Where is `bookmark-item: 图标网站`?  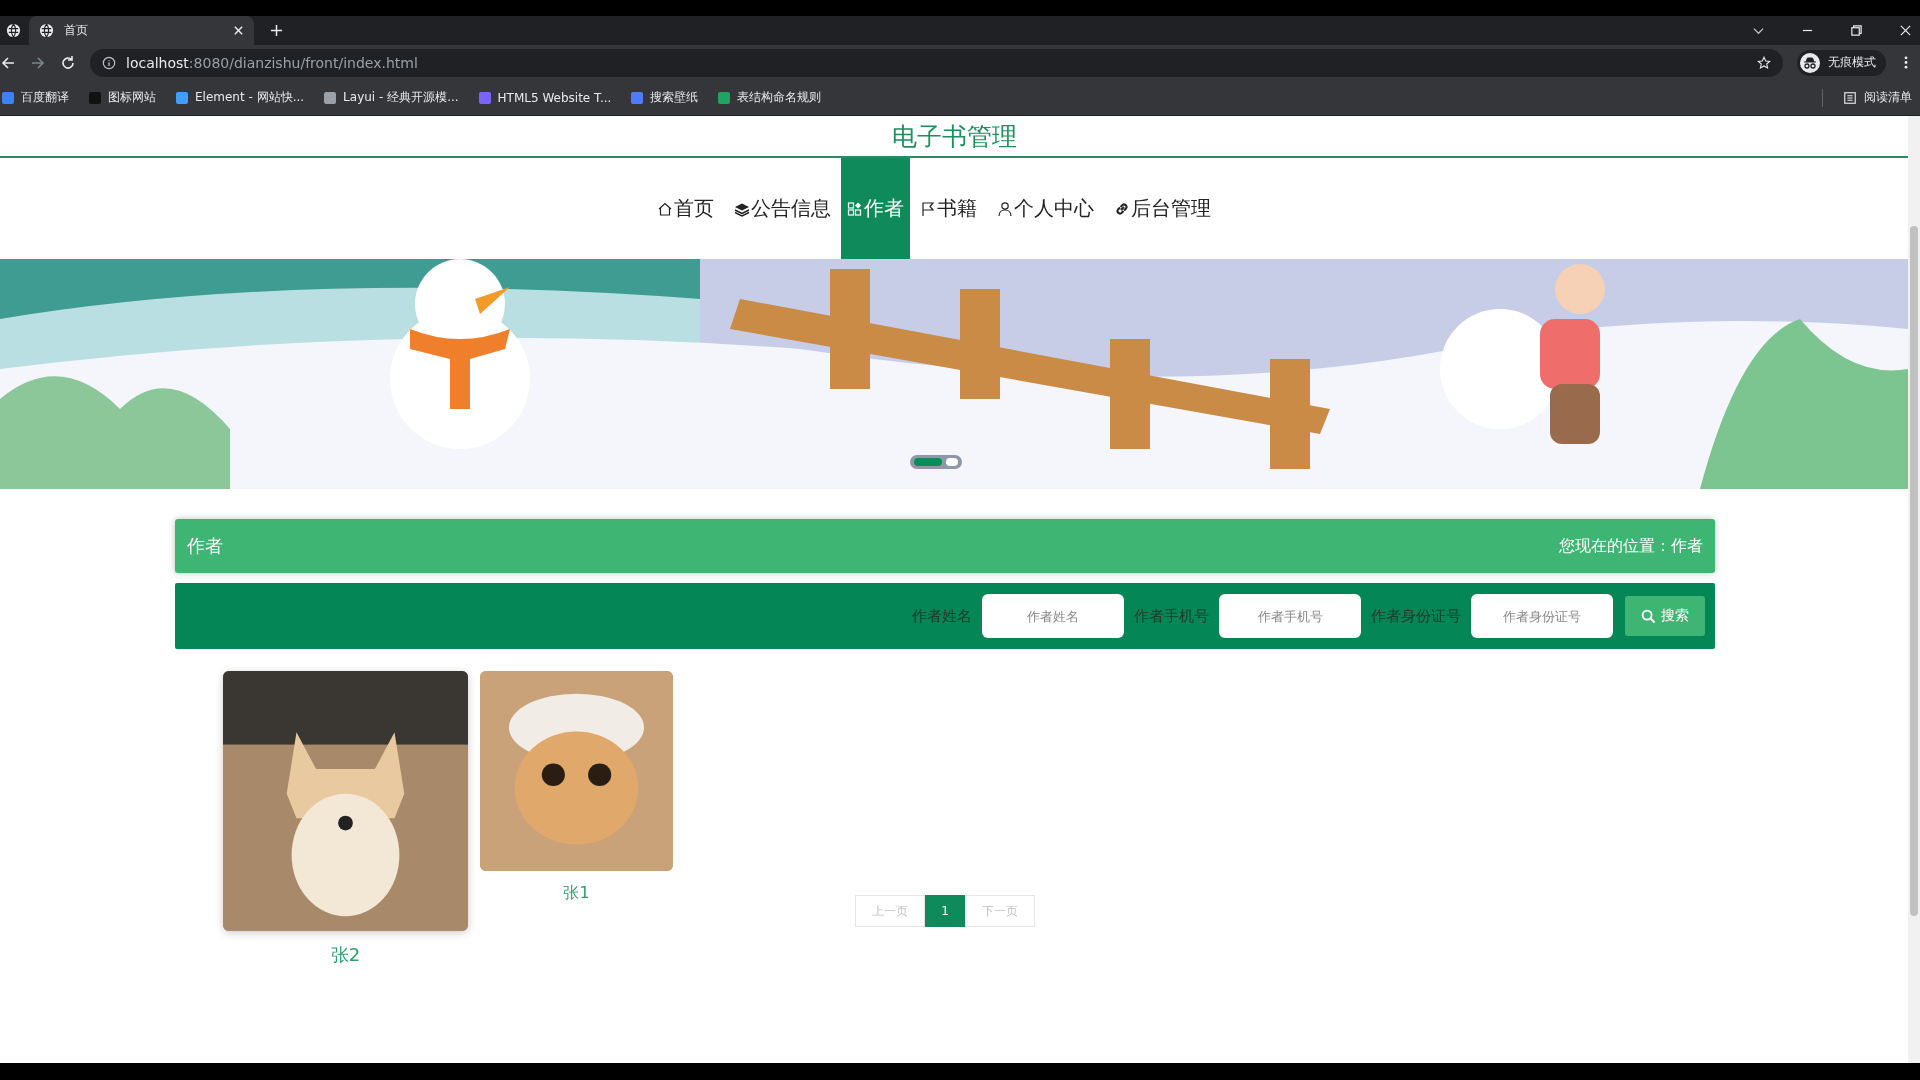
bookmark-item: 图标网站 is located at coordinates (122, 97).